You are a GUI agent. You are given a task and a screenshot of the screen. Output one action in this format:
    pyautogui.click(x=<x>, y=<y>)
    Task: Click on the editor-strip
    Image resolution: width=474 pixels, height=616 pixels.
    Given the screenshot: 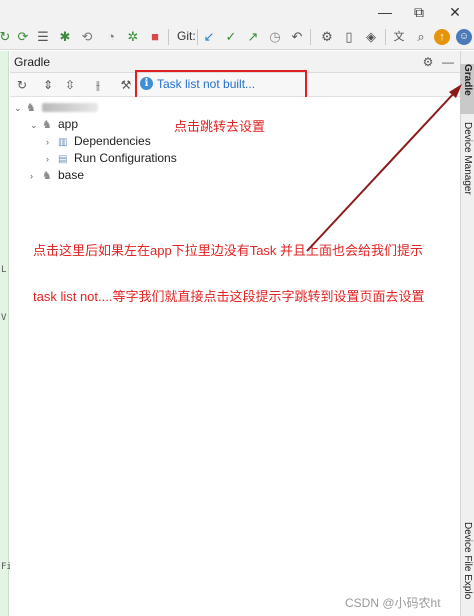 What is the action you would take?
    pyautogui.click(x=4, y=333)
    